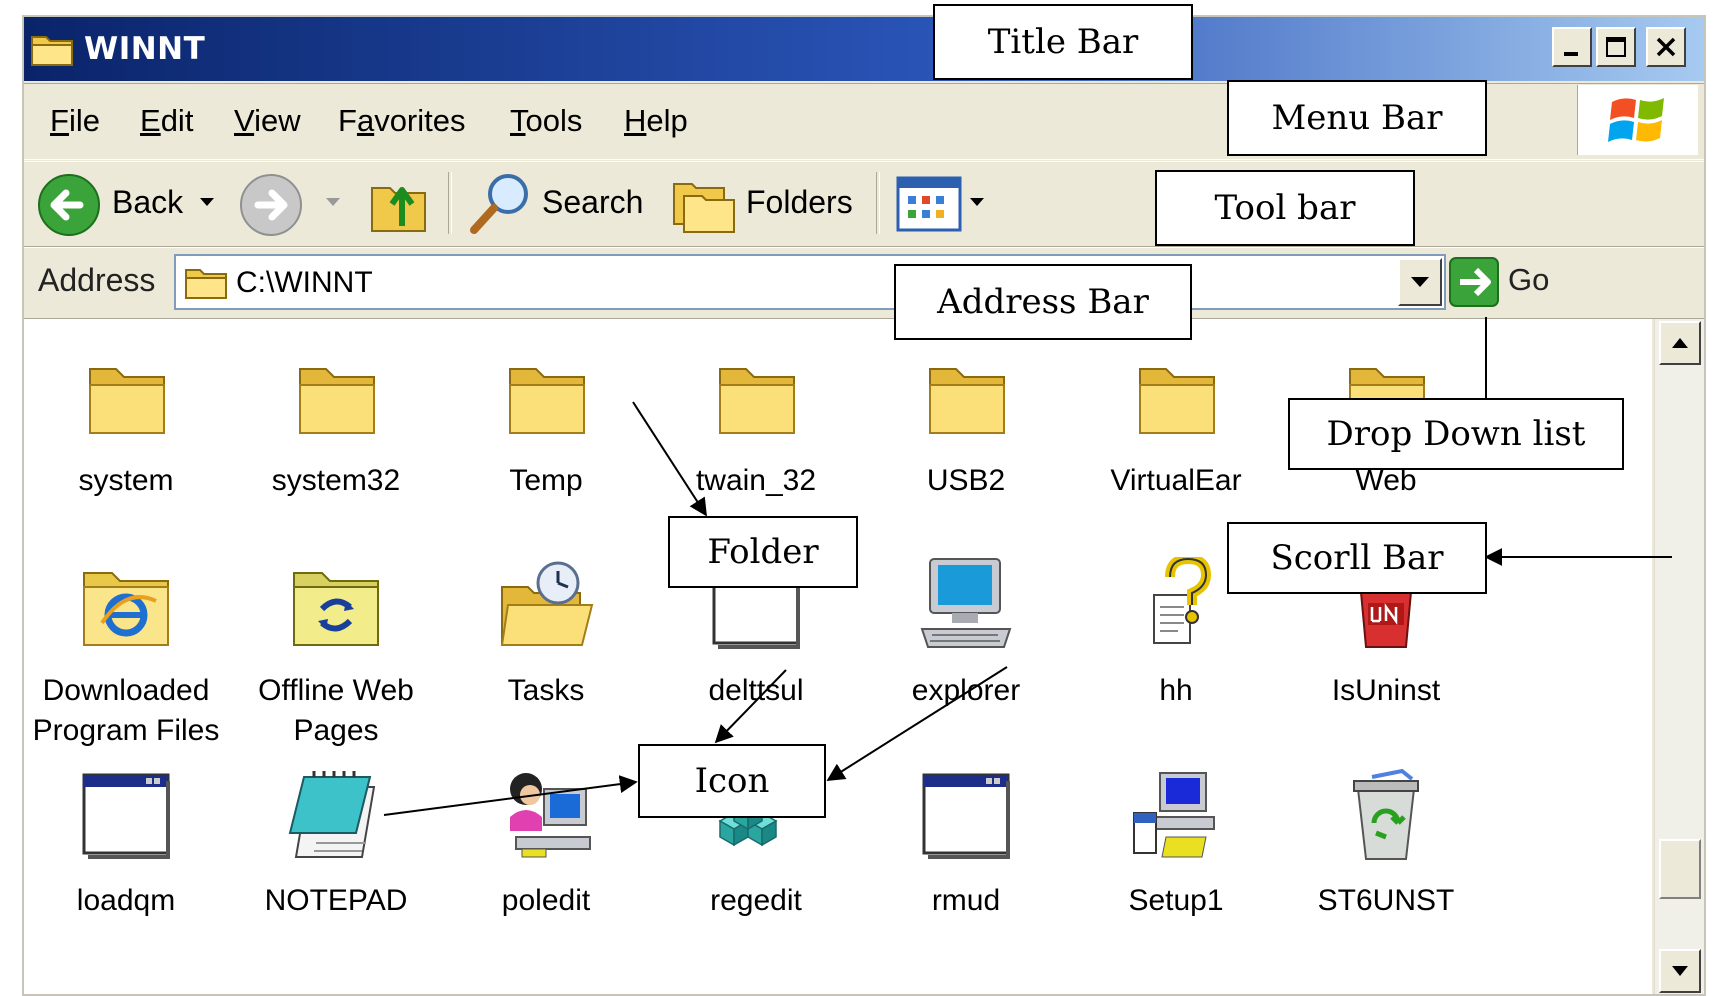  I want to click on go-button: Go, so click(1513, 282).